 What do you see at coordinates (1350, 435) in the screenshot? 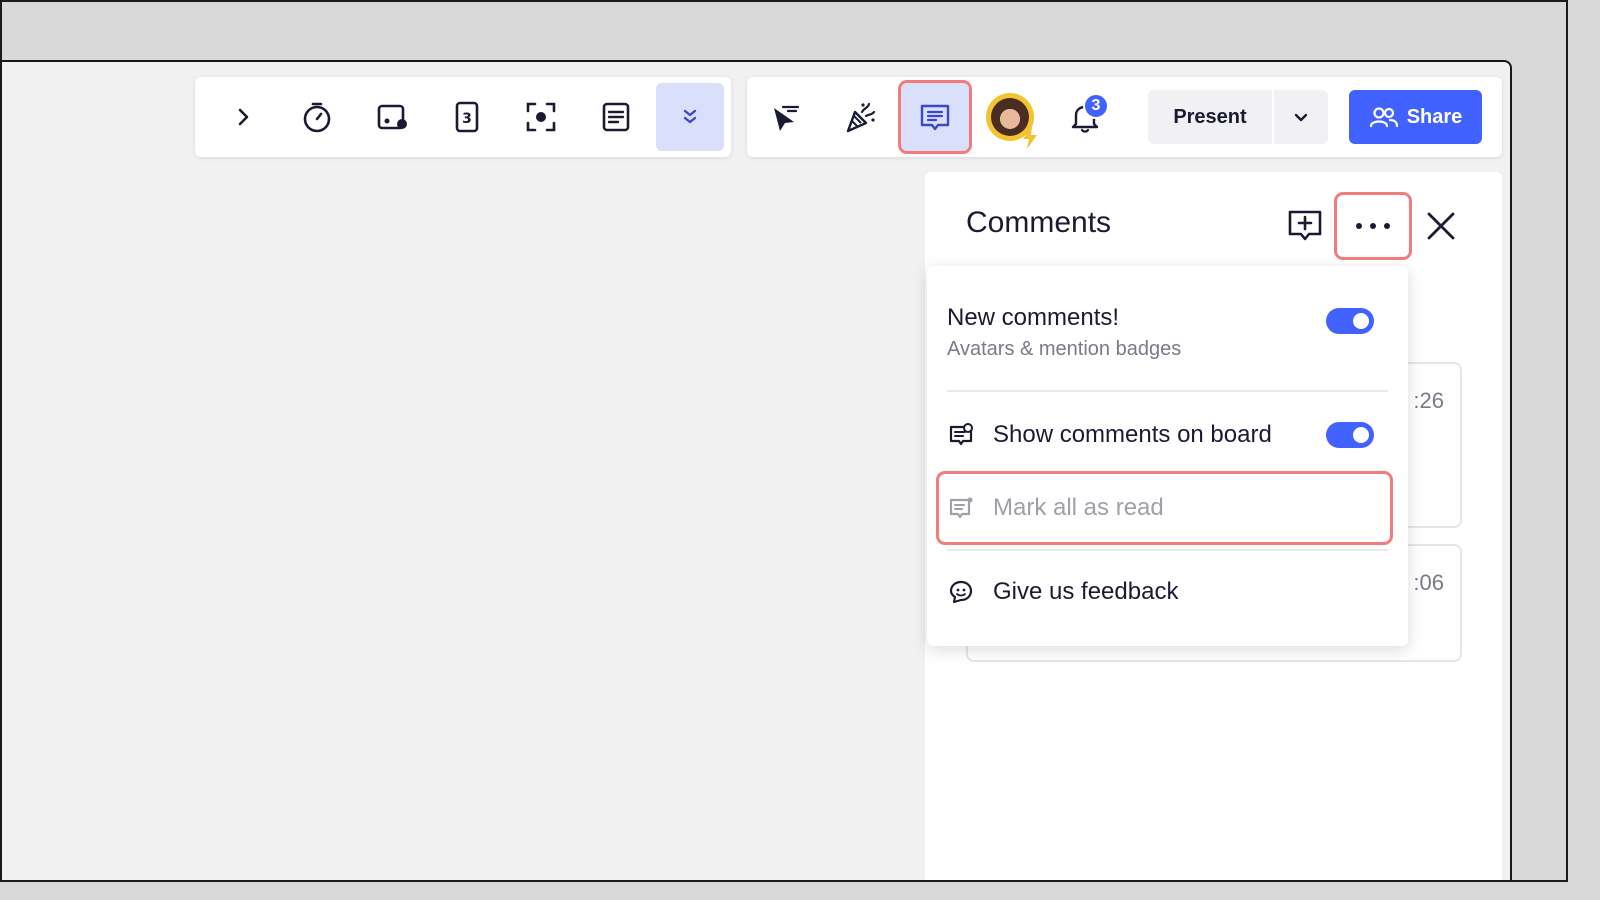
I see `show-comments-toggle` at bounding box center [1350, 435].